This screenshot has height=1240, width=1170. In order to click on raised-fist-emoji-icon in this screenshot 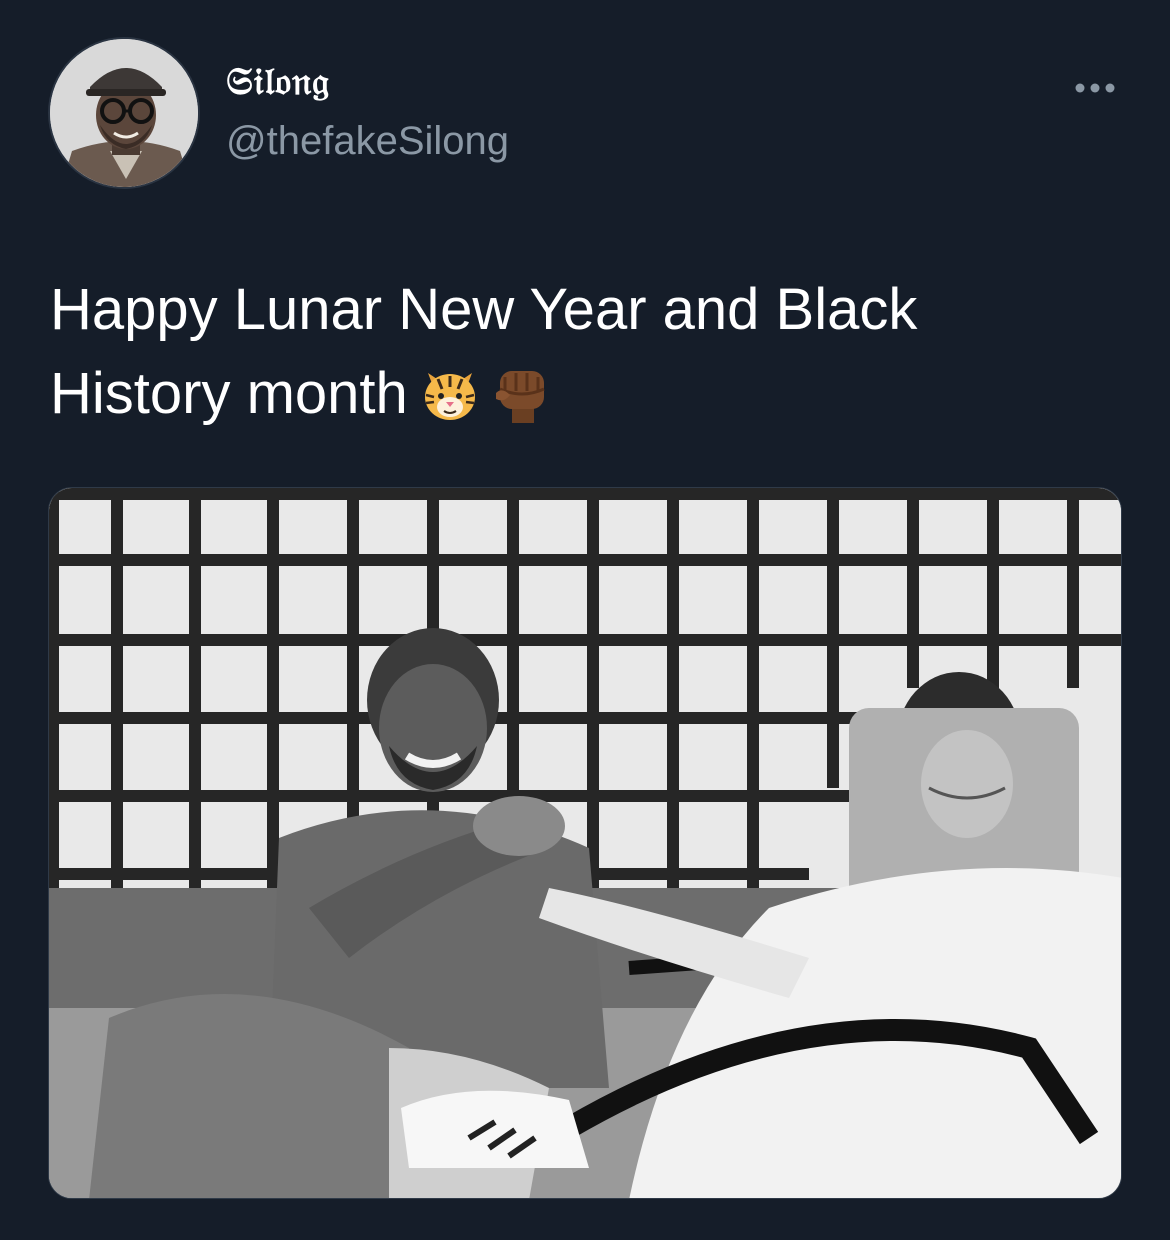, I will do `click(522, 394)`.